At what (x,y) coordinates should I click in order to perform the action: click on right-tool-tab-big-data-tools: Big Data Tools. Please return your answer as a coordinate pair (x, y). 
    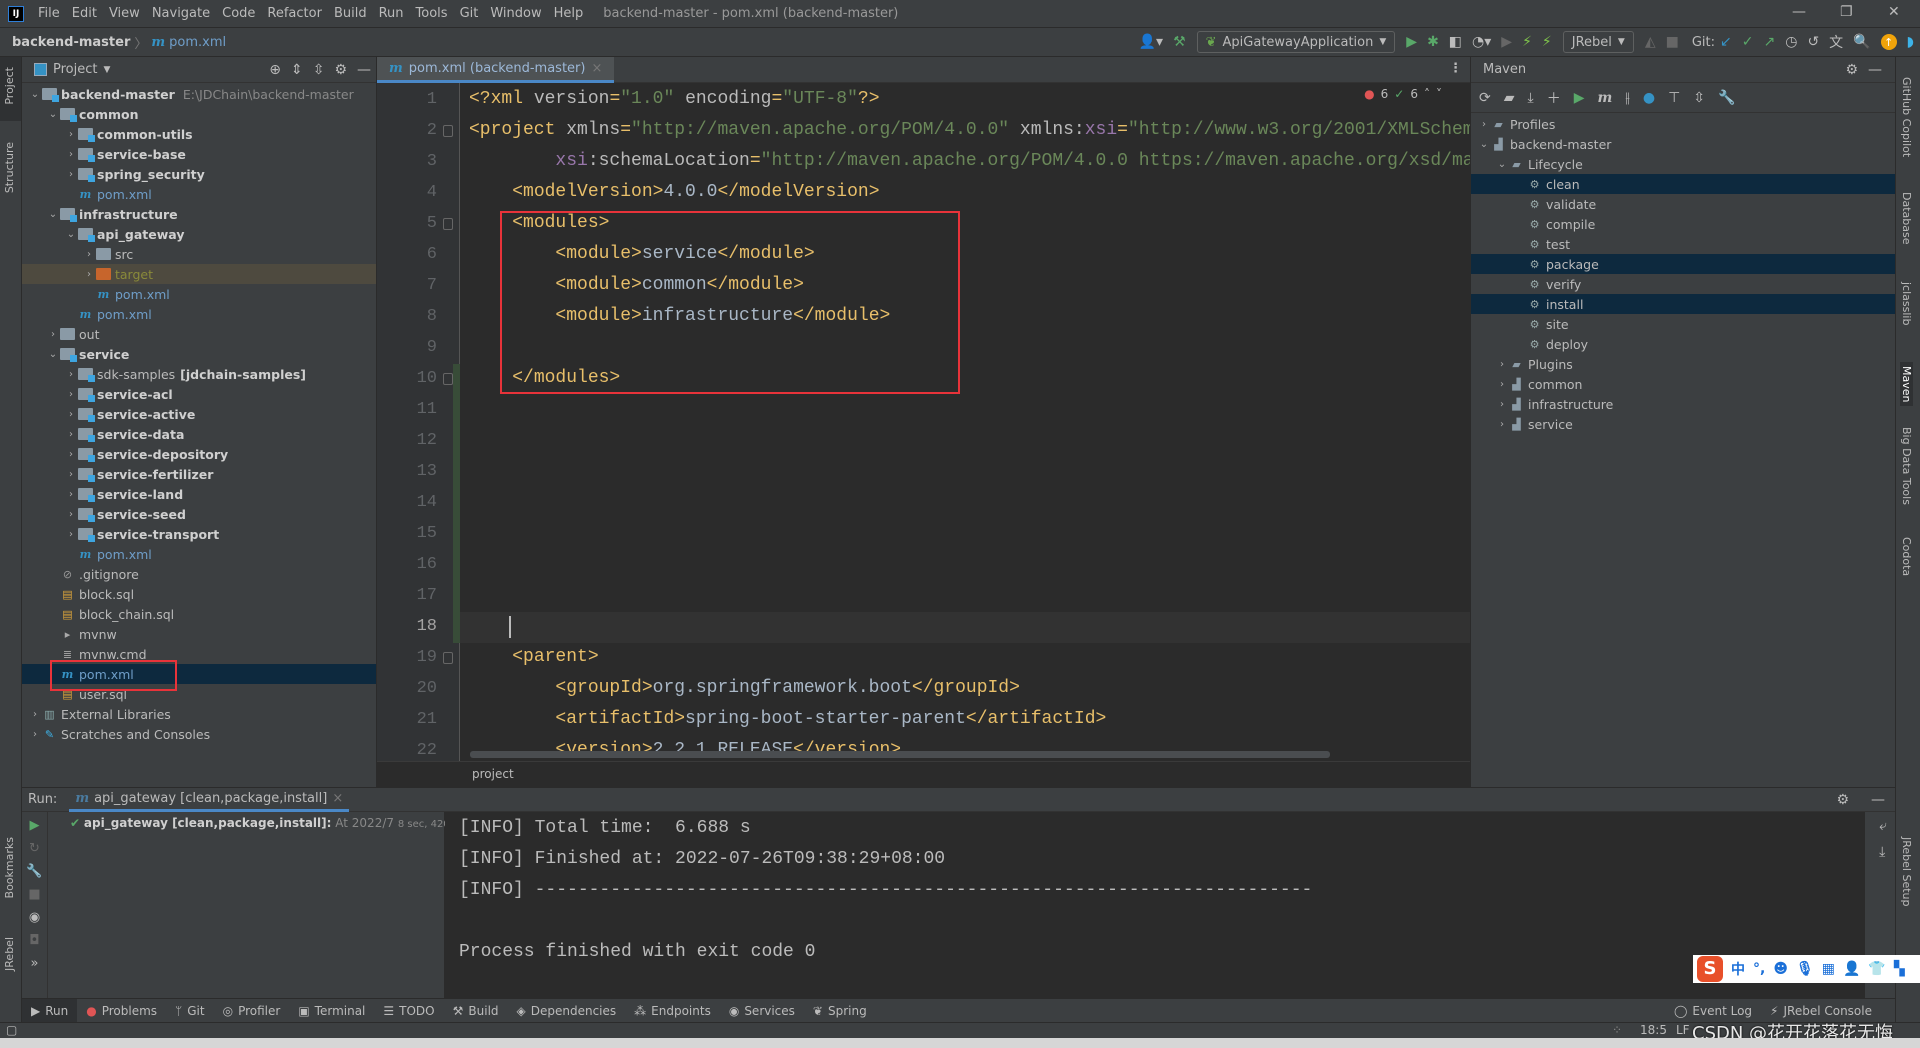
    Looking at the image, I should click on (1906, 466).